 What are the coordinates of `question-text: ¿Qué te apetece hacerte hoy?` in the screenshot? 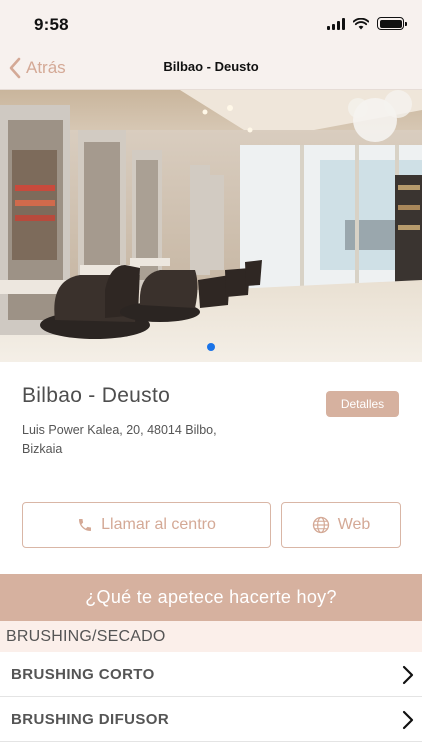 It's located at (211, 597).